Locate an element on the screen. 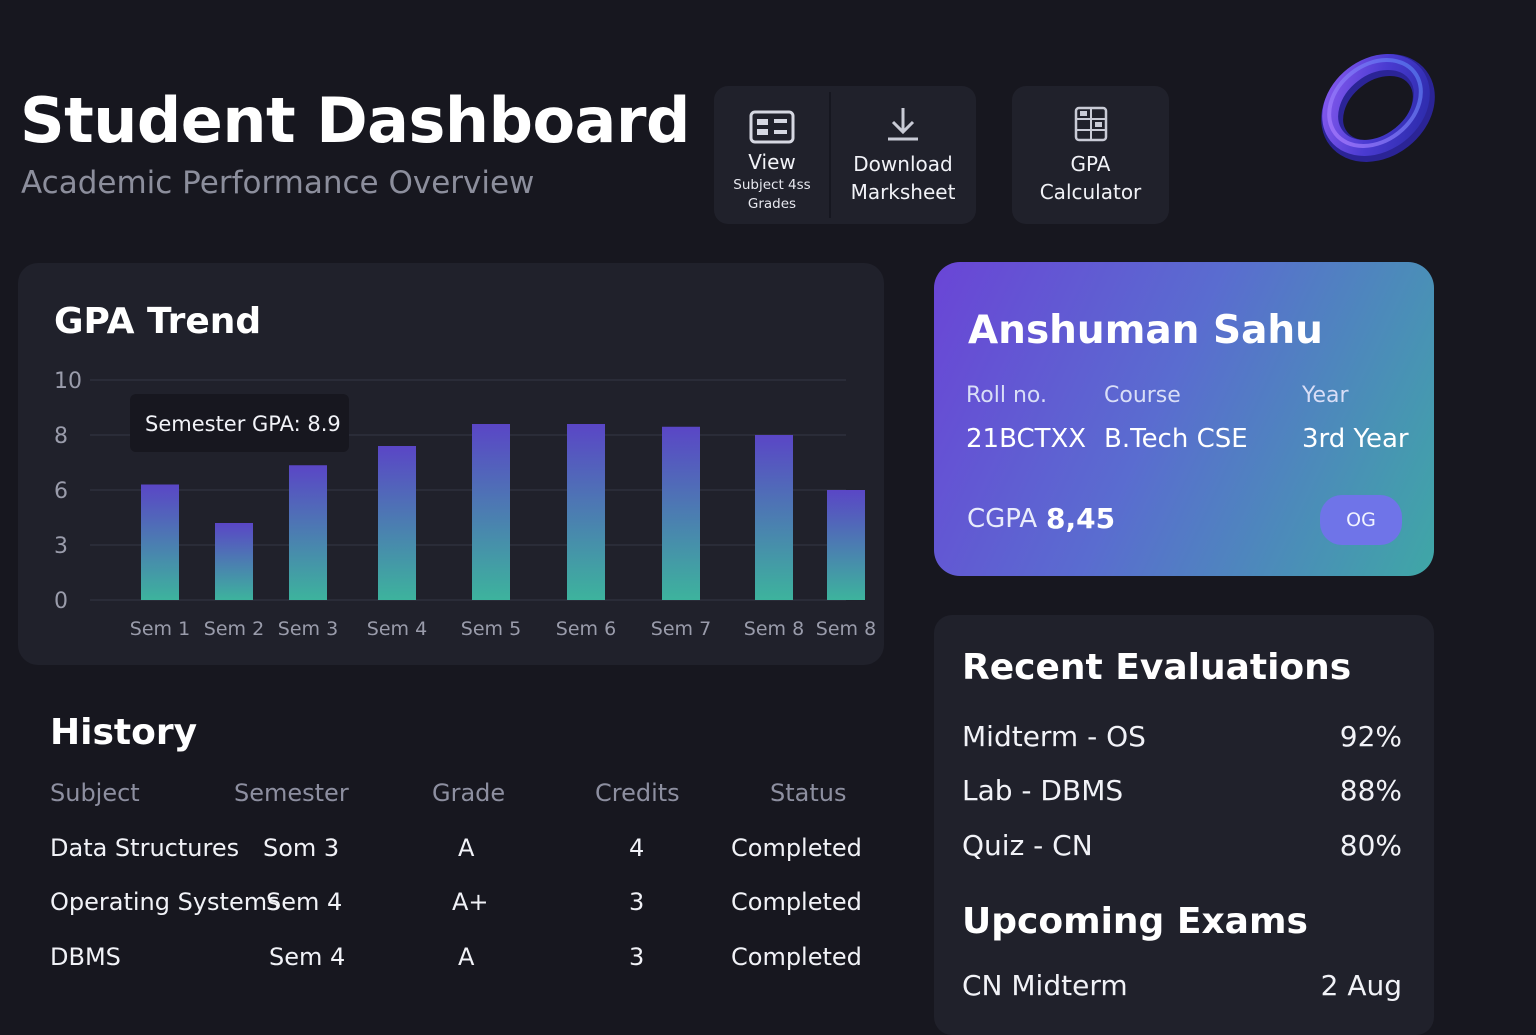 The width and height of the screenshot is (1536, 1035). y-tick-label: 3 is located at coordinates (61, 546).